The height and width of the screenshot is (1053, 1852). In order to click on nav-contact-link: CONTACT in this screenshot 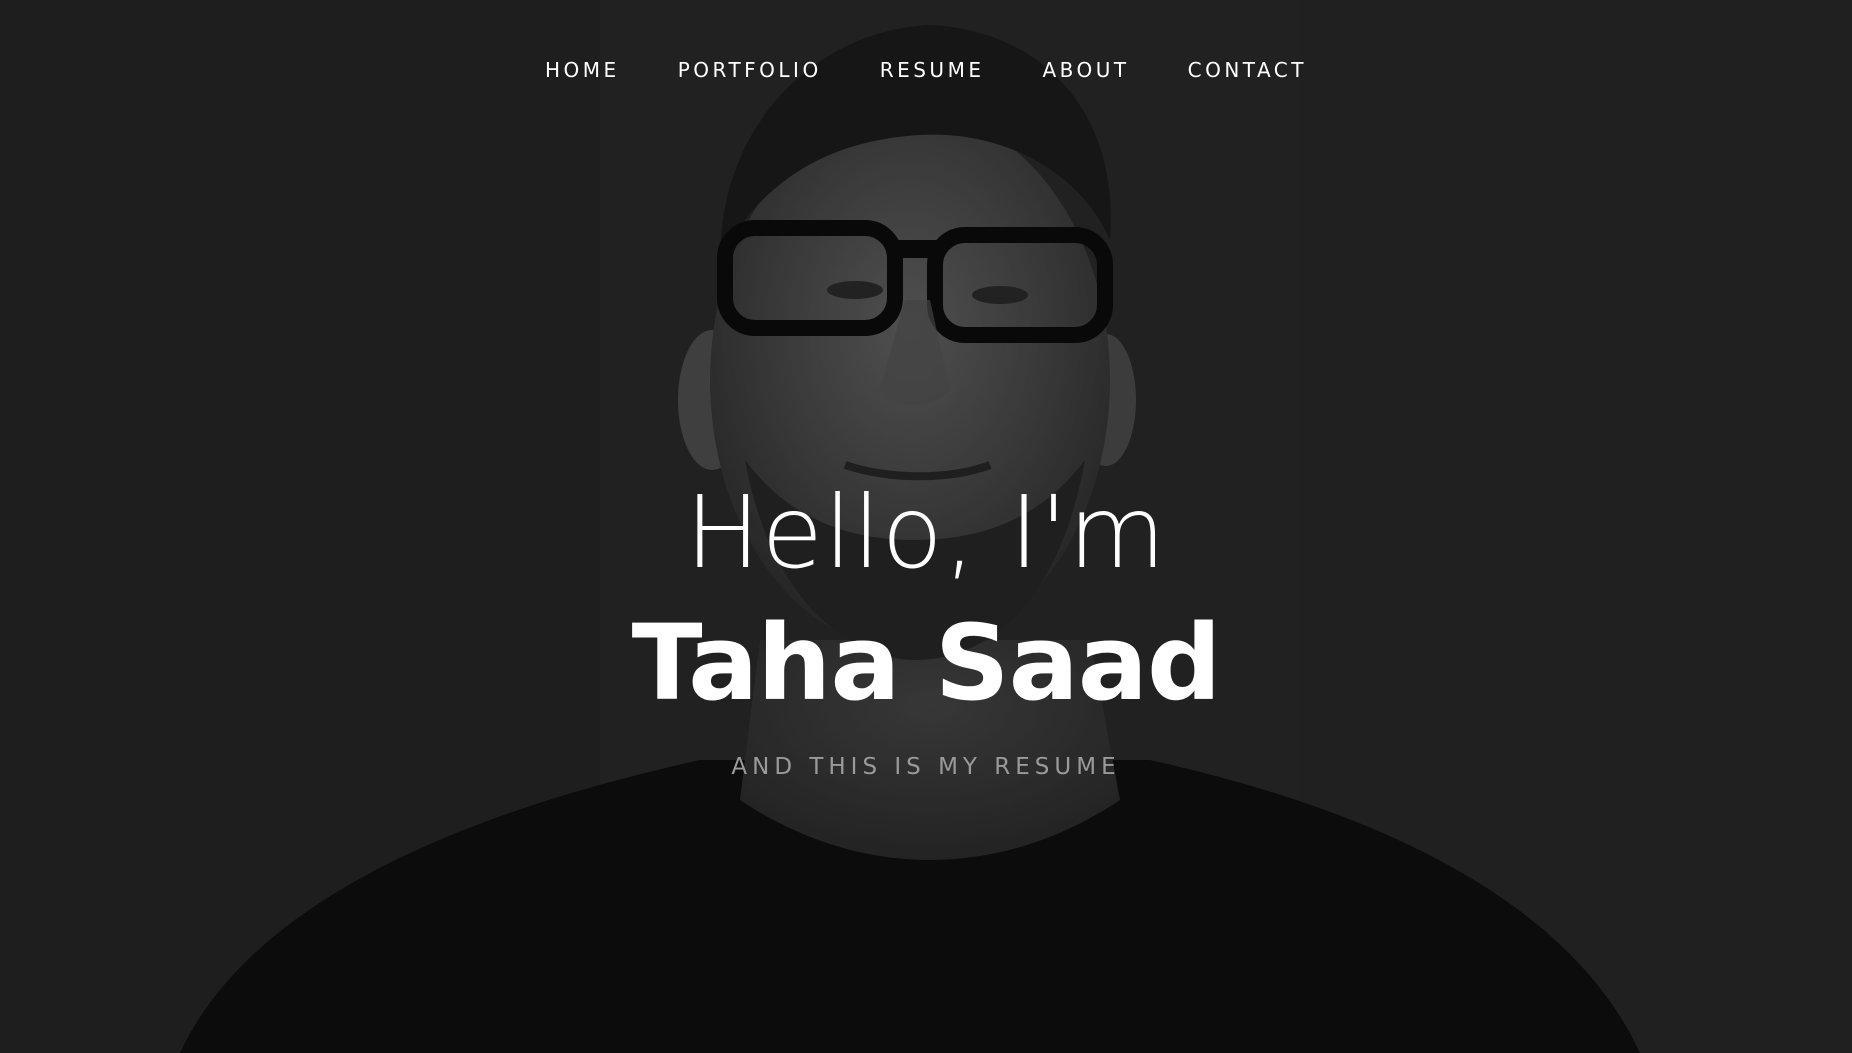, I will do `click(1247, 70)`.